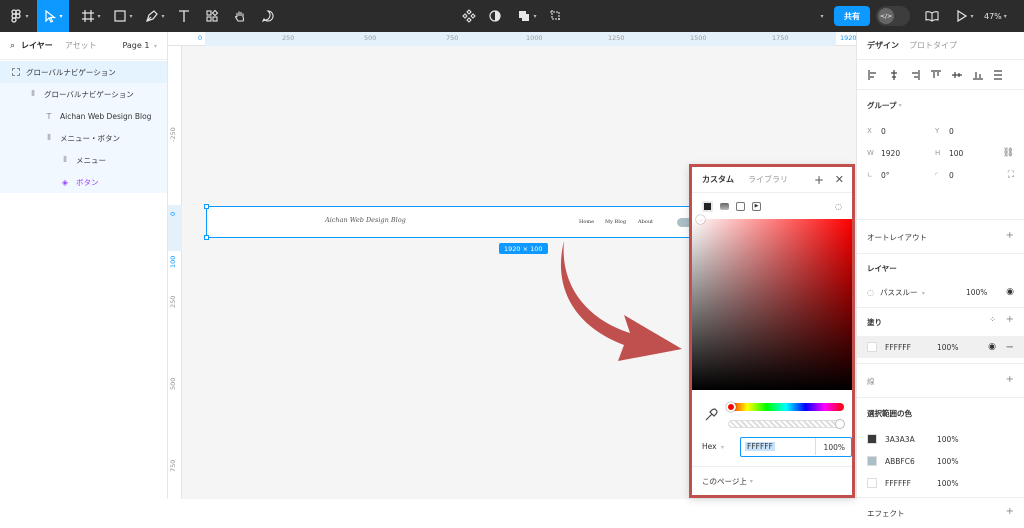 This screenshot has height=528, width=1024. What do you see at coordinates (711, 415) in the screenshot?
I see `eyedropper-icon` at bounding box center [711, 415].